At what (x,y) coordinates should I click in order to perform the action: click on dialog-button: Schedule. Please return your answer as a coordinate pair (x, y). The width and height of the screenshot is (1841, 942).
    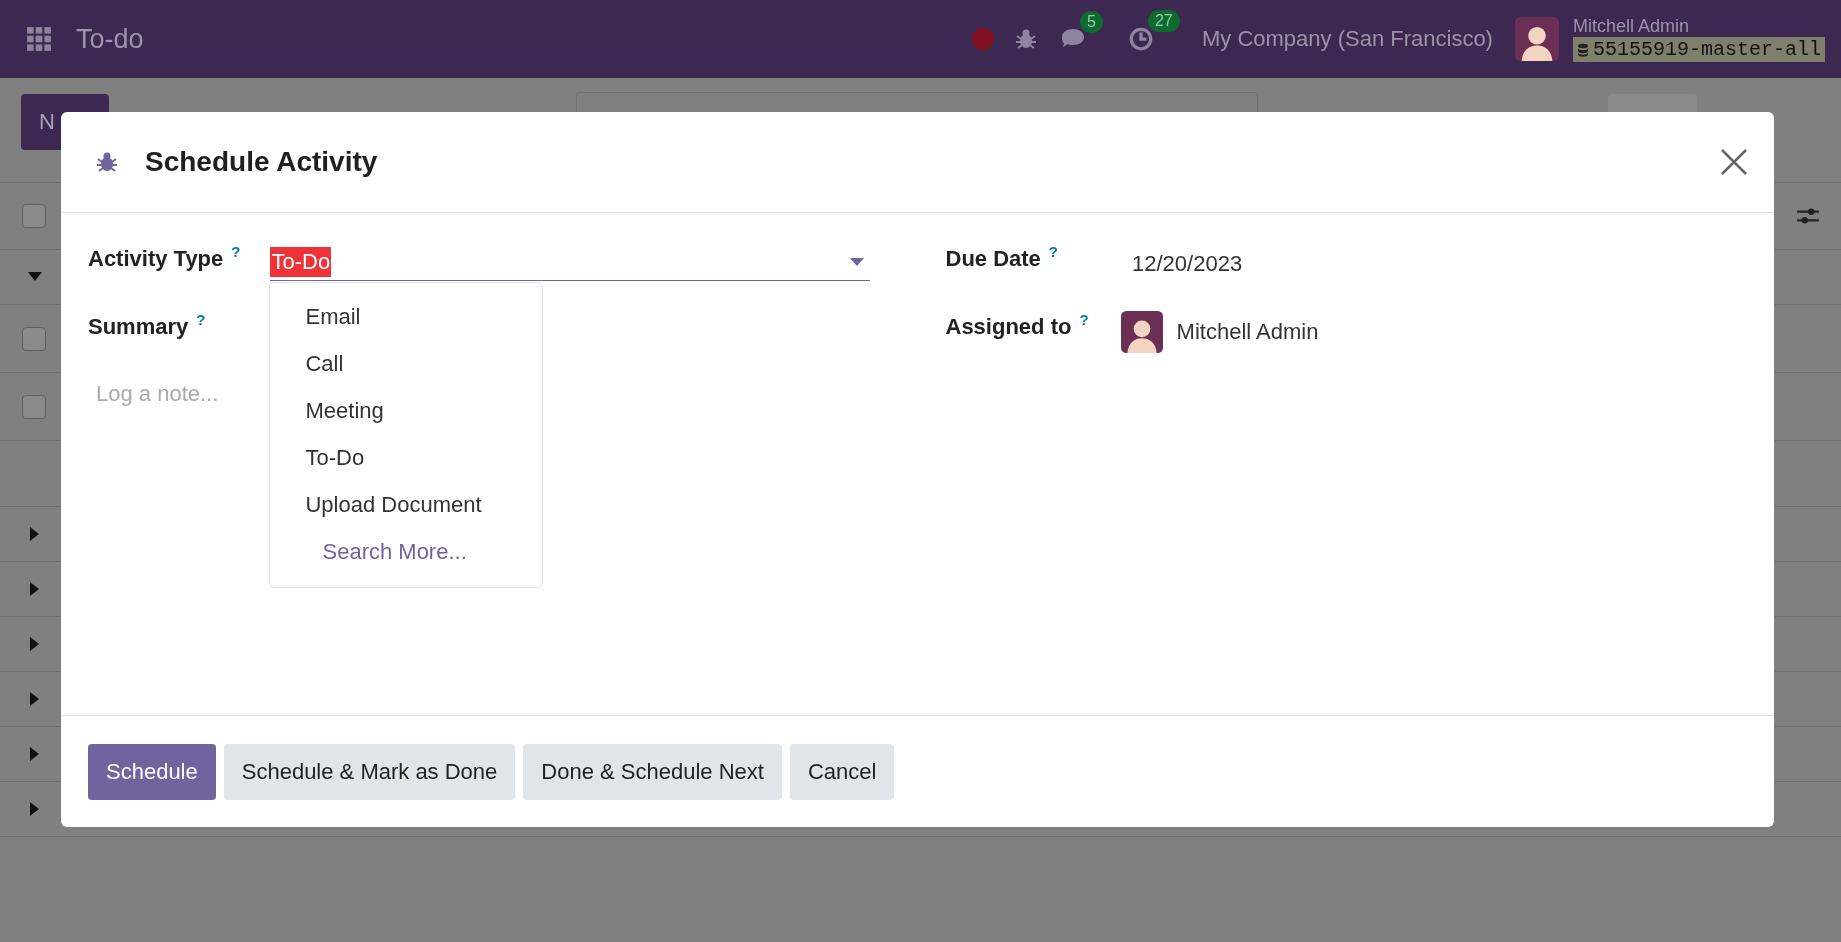
    Looking at the image, I should click on (152, 771).